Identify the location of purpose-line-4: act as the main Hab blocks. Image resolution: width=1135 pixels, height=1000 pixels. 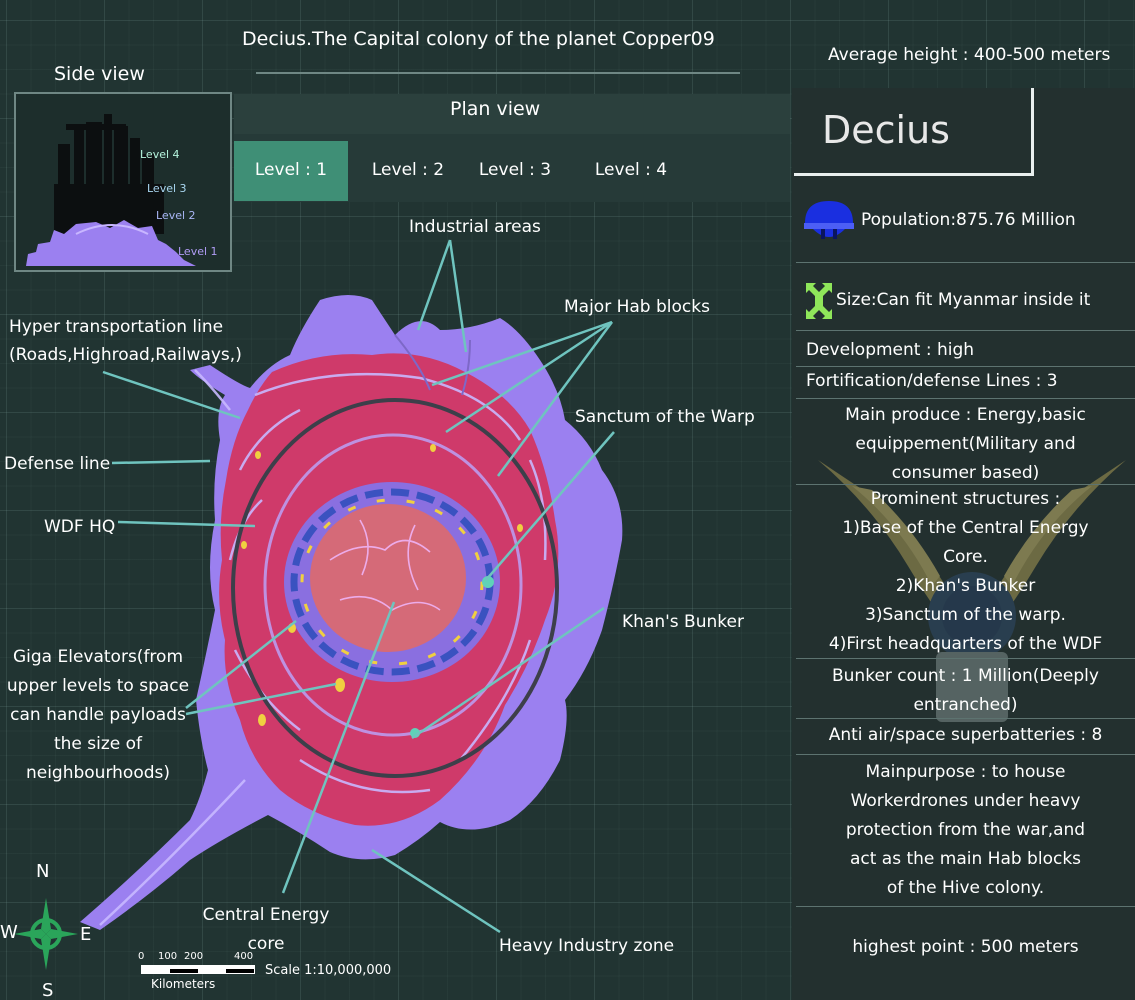
(965, 859).